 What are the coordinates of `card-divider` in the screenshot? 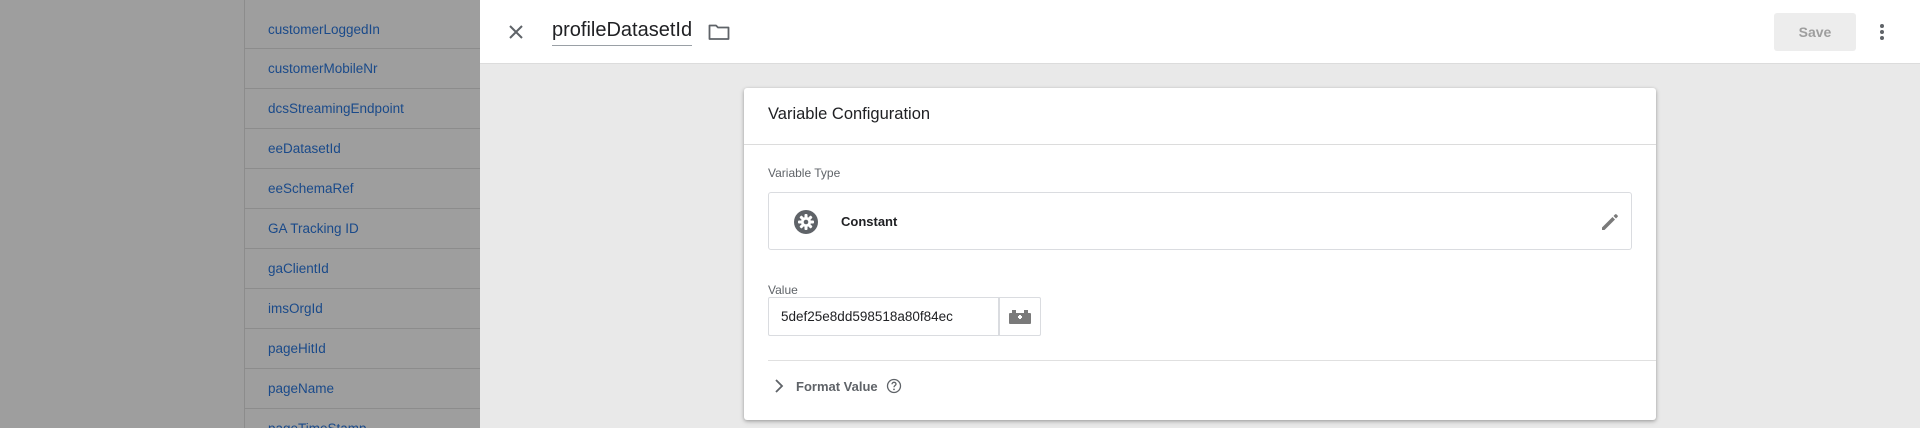 It's located at (1200, 144).